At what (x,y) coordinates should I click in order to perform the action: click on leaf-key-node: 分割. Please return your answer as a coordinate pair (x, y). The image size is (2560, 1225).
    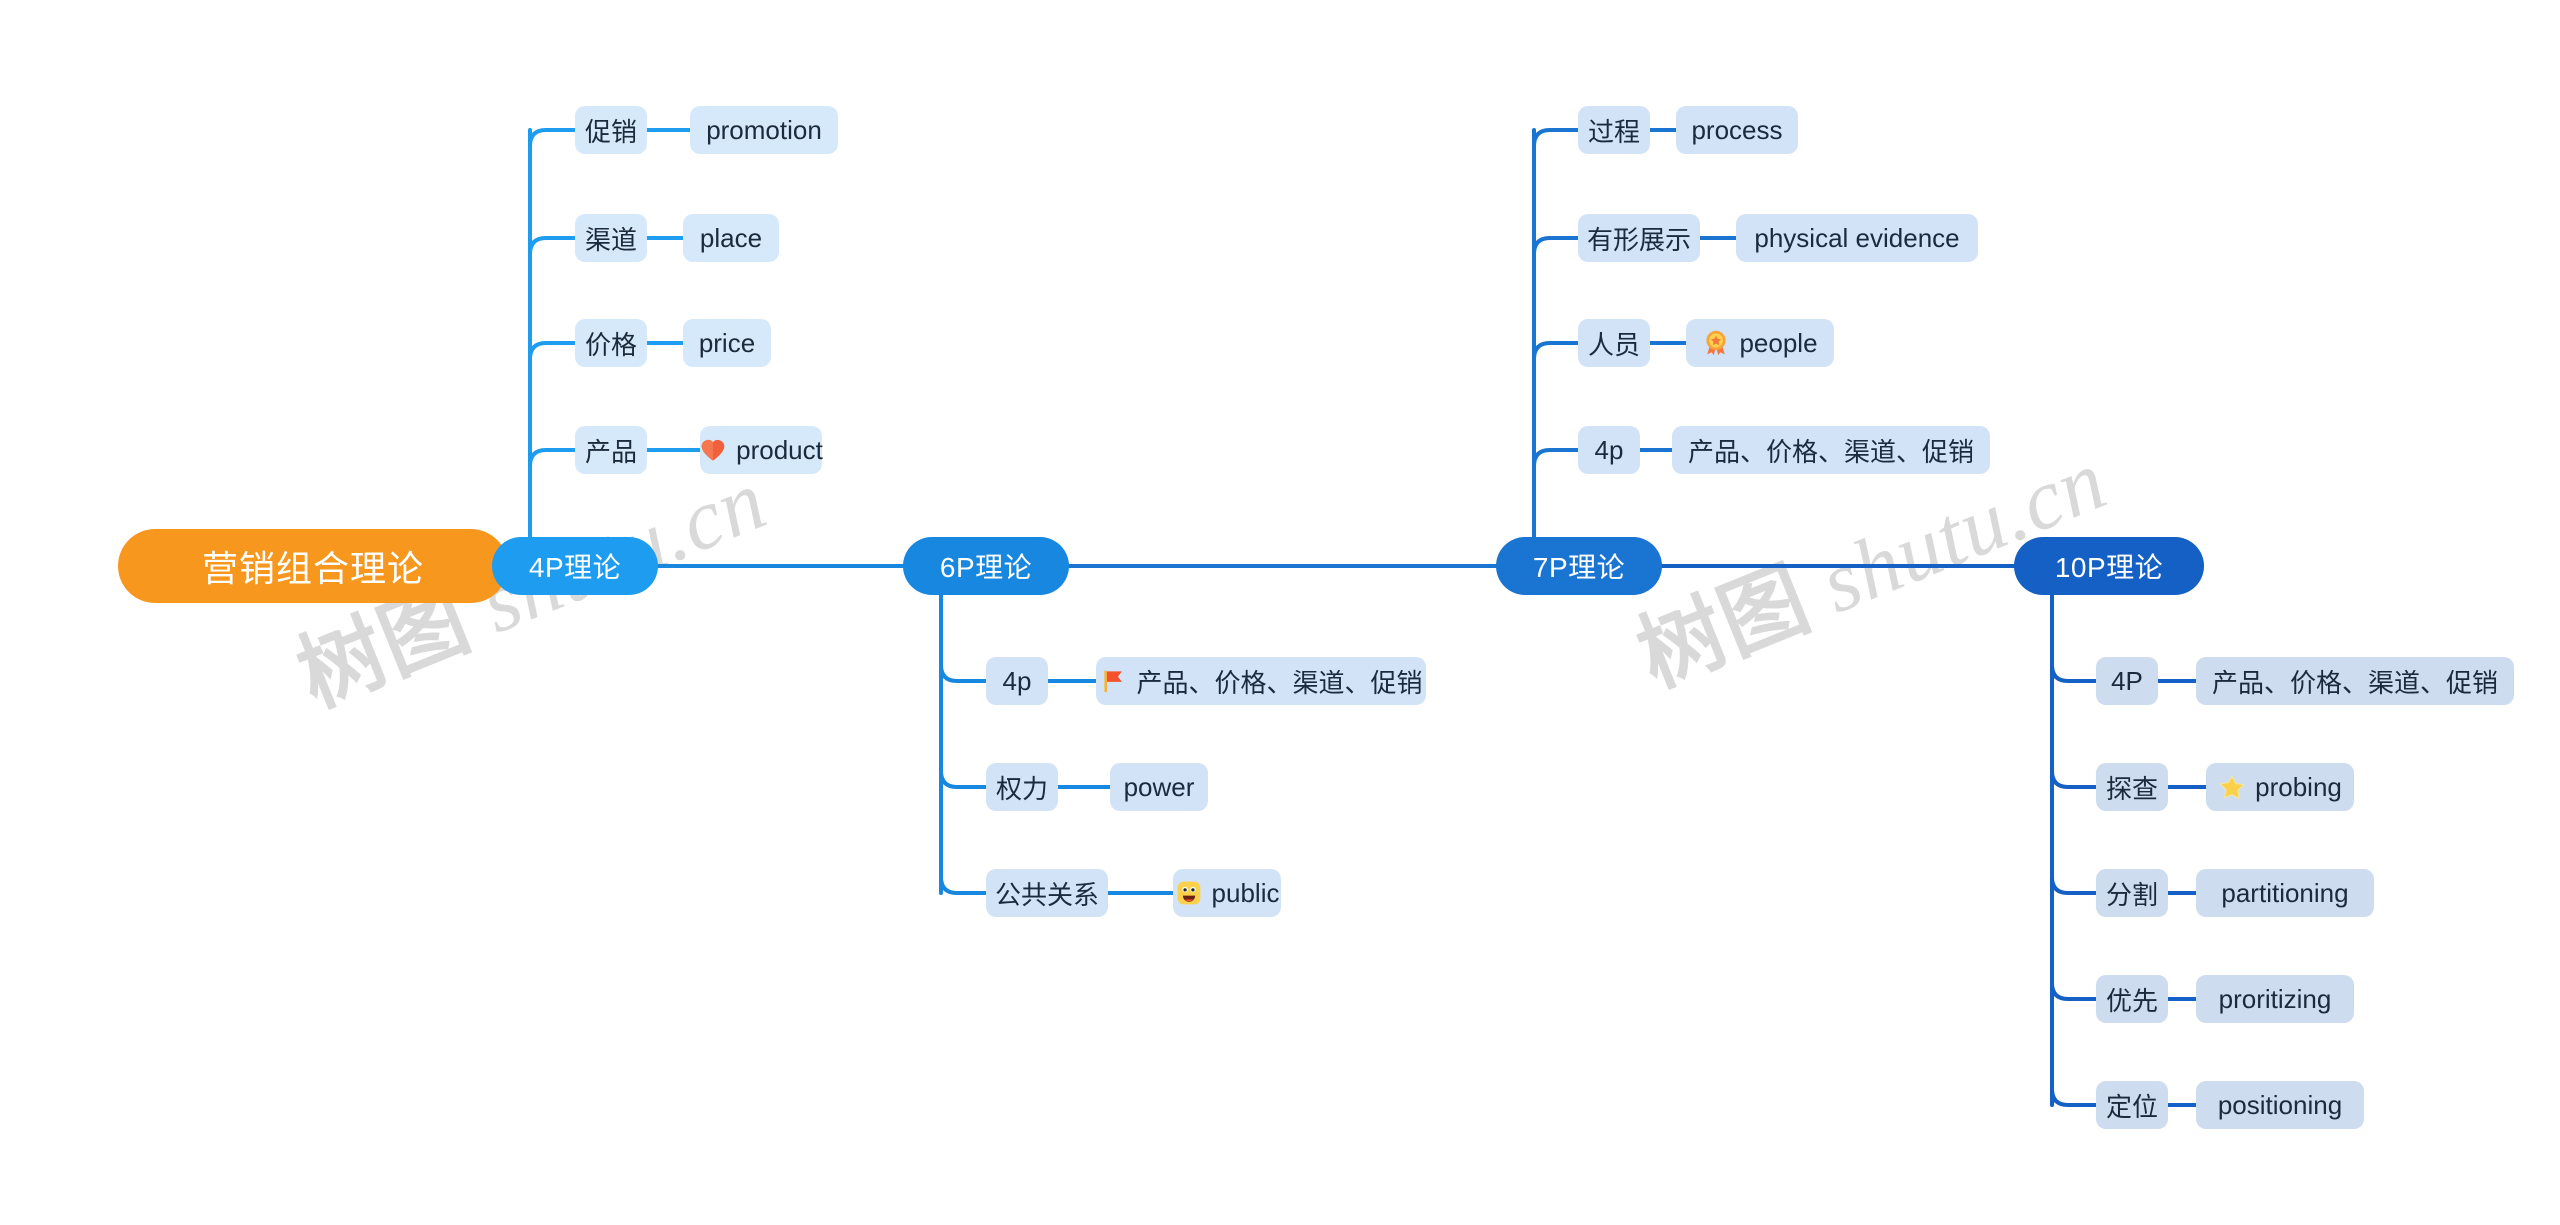
    Looking at the image, I should click on (2132, 893).